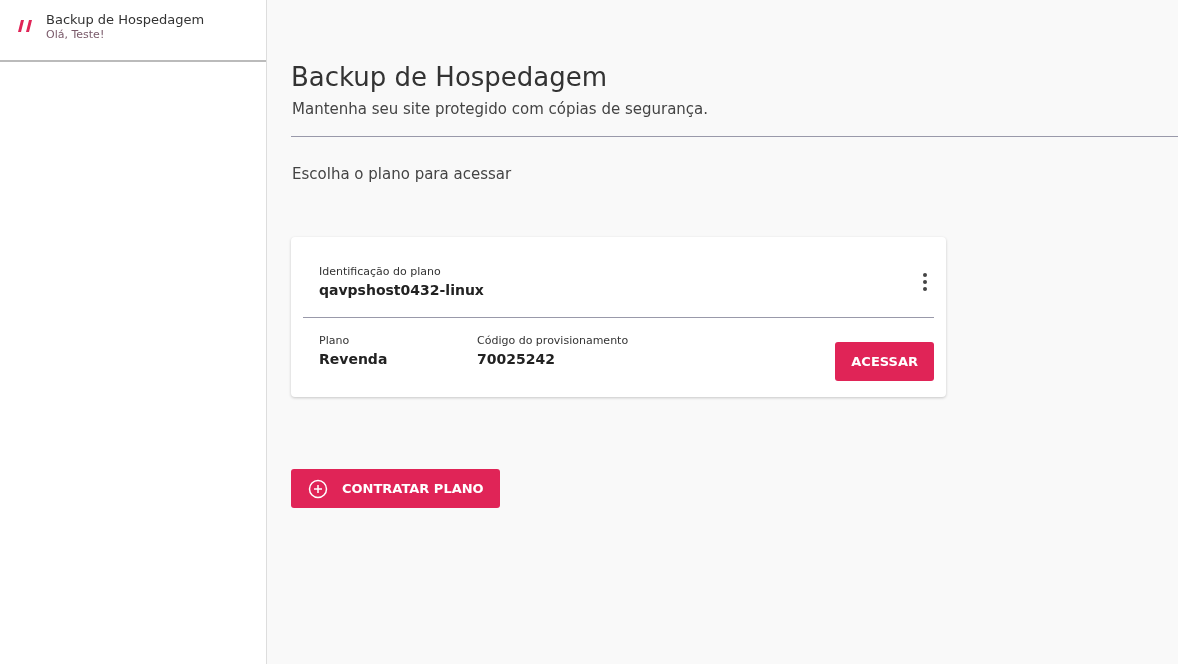 This screenshot has width=1178, height=664. I want to click on prompt-text: Escolha o plano para acessar, so click(402, 174).